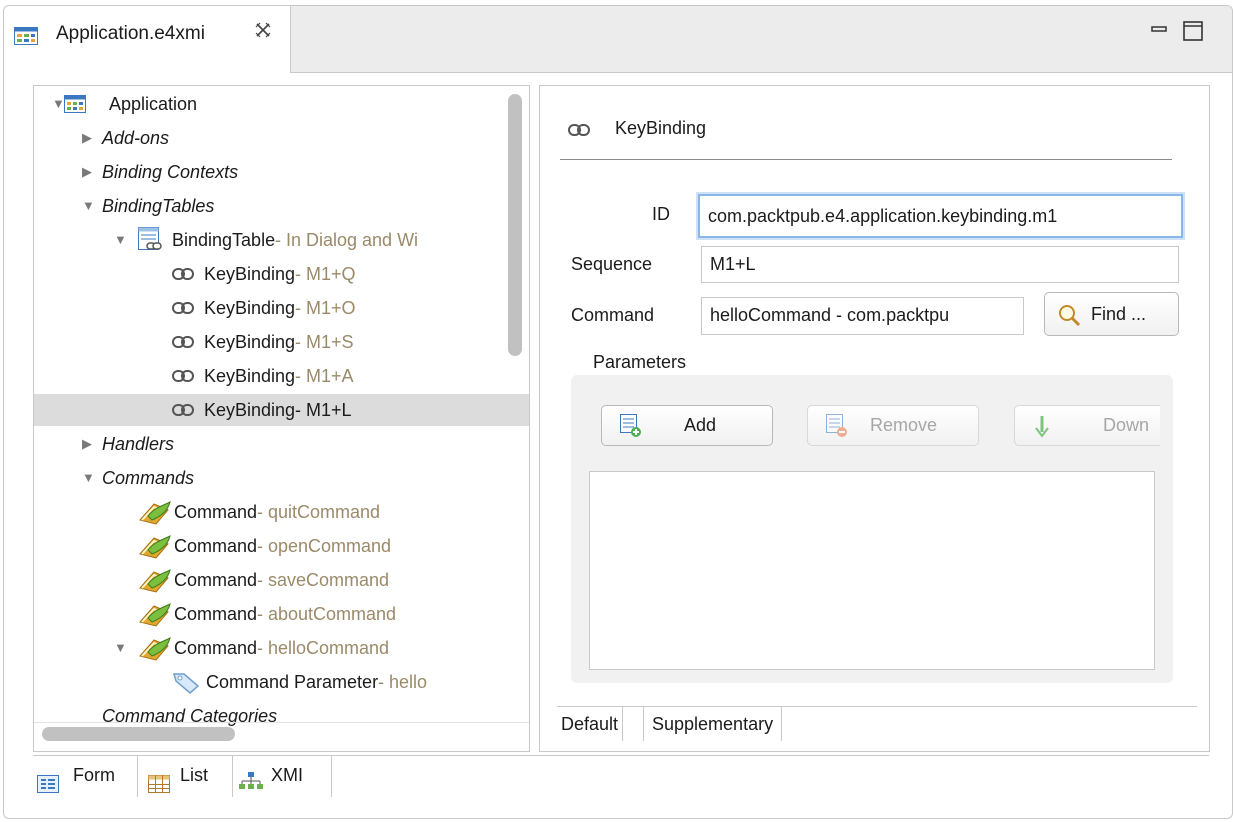  What do you see at coordinates (251, 785) in the screenshot?
I see `hierarchy-icon` at bounding box center [251, 785].